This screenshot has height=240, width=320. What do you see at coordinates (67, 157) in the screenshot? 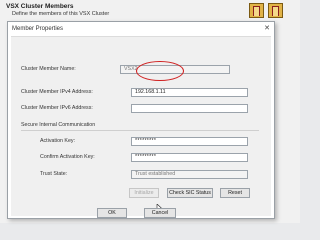
I see `confirm-key-label: Confirm Activation Key:` at bounding box center [67, 157].